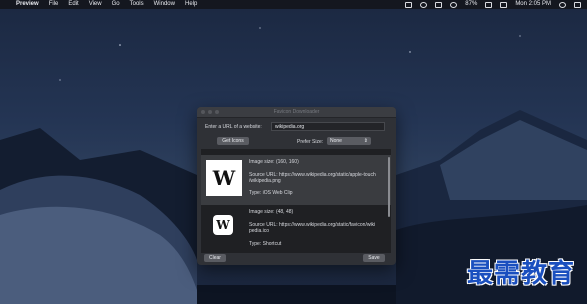  I want to click on source-url-text-cont: /wikipedia.png, so click(265, 181).